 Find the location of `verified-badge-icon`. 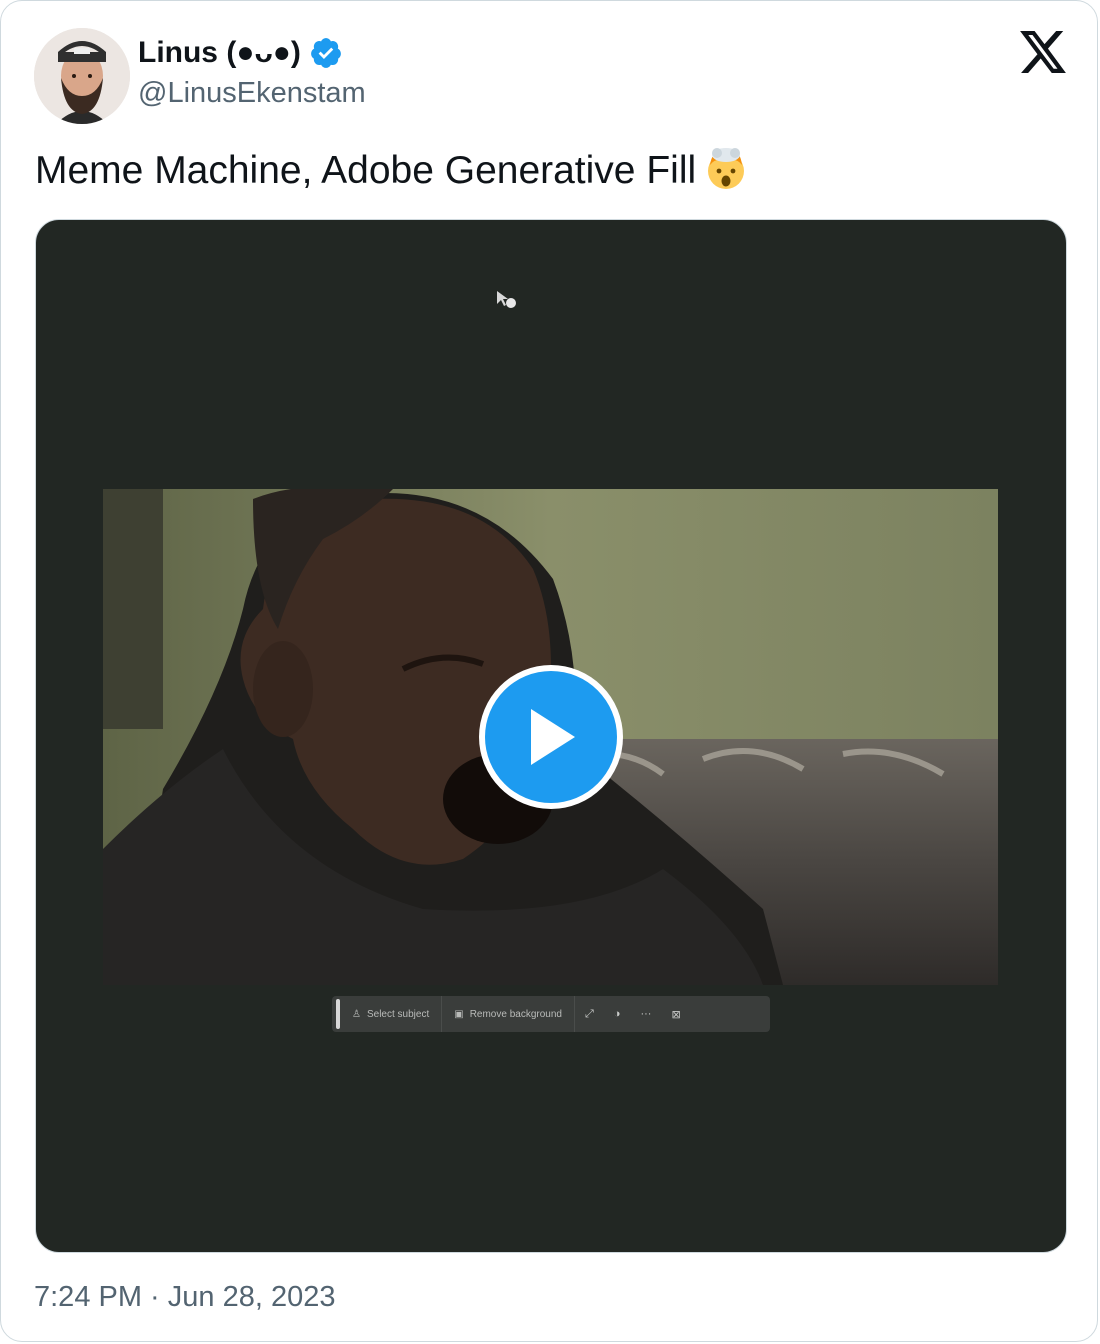

verified-badge-icon is located at coordinates (326, 53).